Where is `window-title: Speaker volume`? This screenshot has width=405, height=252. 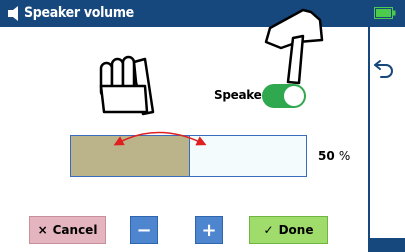
window-title: Speaker volume is located at coordinates (79, 13).